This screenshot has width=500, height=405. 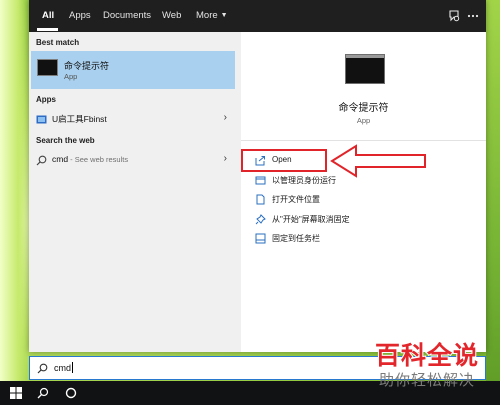 I want to click on apps-heading: Apps, so click(x=46, y=99).